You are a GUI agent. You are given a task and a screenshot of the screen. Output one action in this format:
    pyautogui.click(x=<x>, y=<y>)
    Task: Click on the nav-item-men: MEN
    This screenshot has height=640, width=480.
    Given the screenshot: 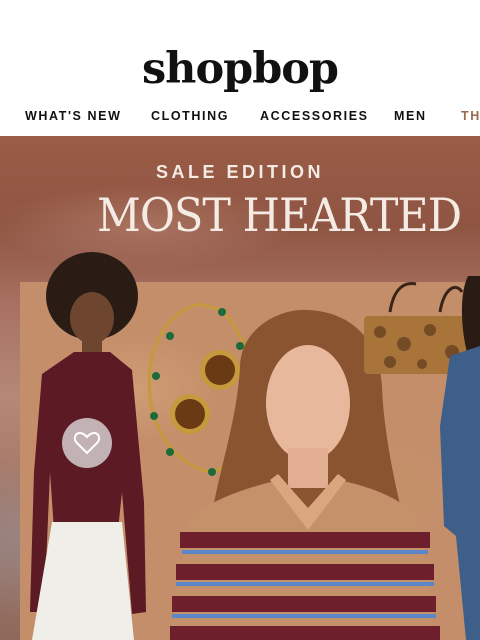 What is the action you would take?
    pyautogui.click(x=410, y=116)
    